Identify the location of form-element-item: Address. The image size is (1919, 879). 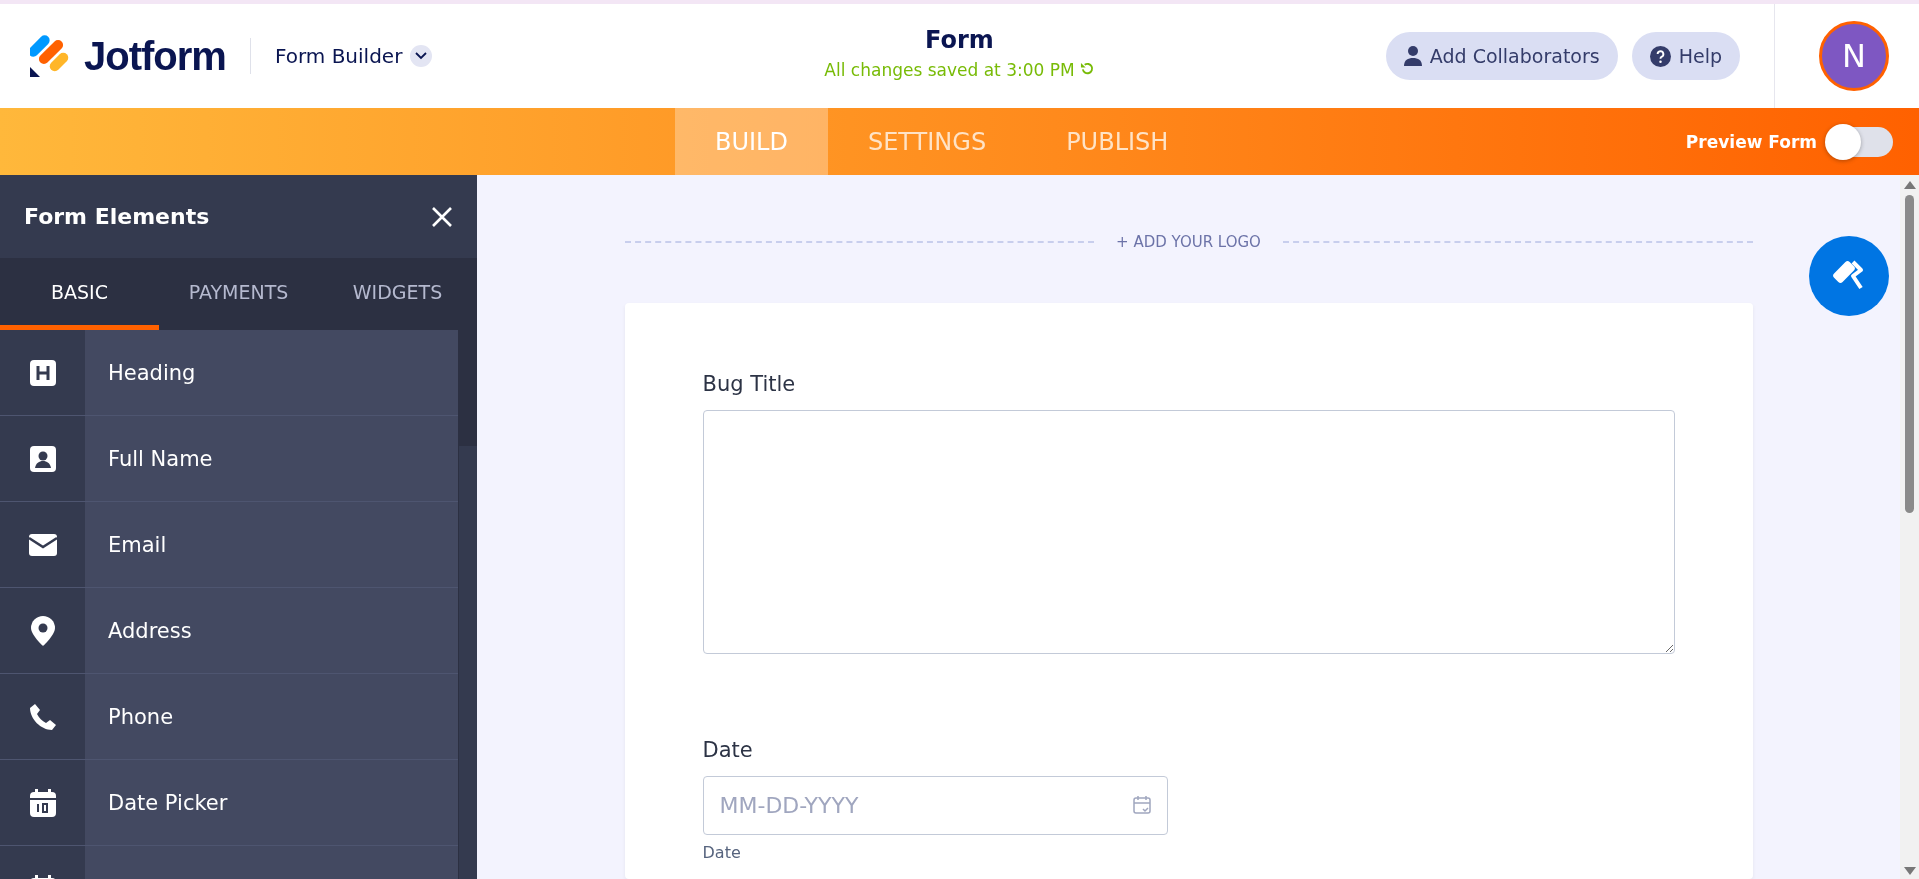
(229, 631).